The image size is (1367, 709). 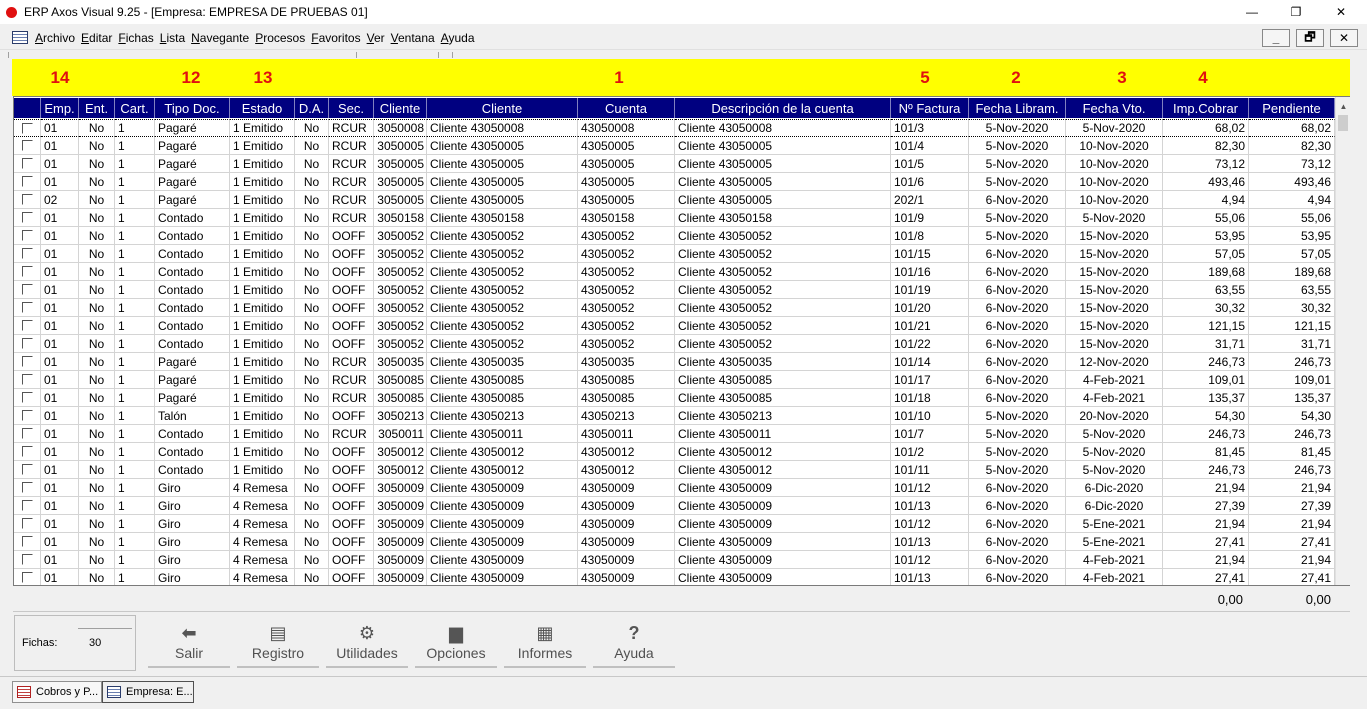 I want to click on menu-item-fichas: Fichas, so click(x=135, y=38).